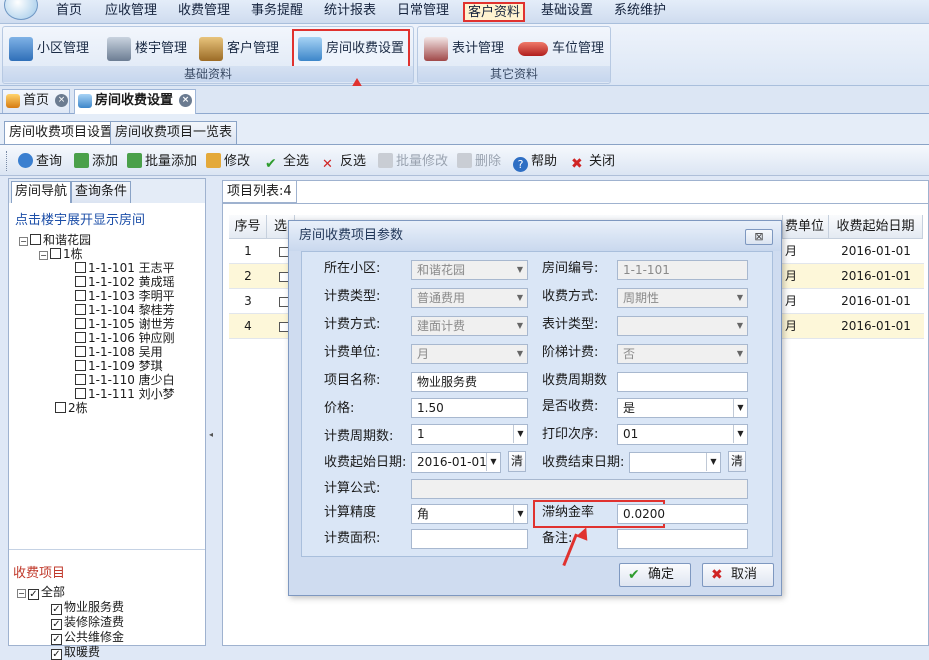 The image size is (929, 660). I want to click on room-no-field: 1-1-101, so click(682, 270).